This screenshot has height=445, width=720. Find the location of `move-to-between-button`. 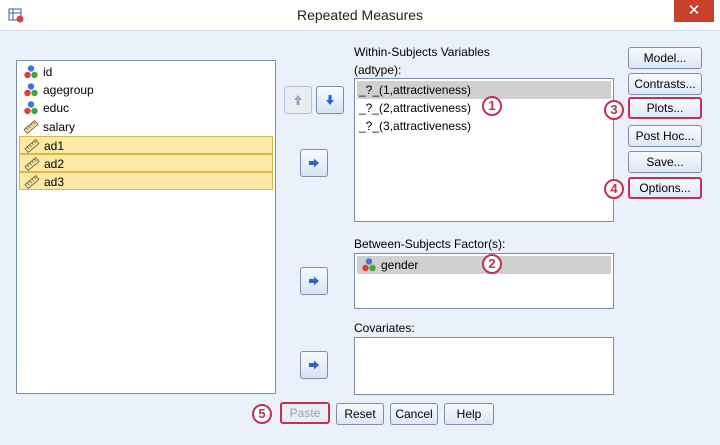

move-to-between-button is located at coordinates (314, 281).